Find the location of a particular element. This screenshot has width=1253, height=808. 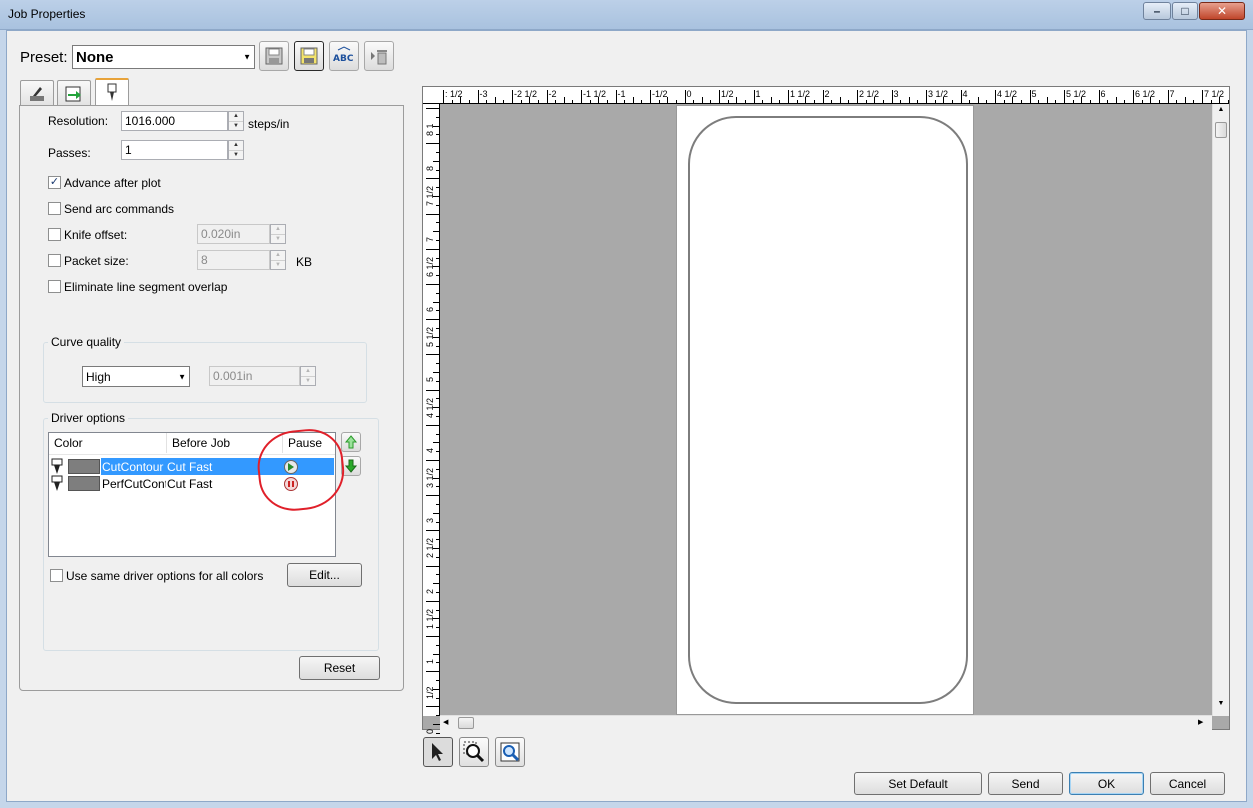

ok-button: OK is located at coordinates (1106, 783).